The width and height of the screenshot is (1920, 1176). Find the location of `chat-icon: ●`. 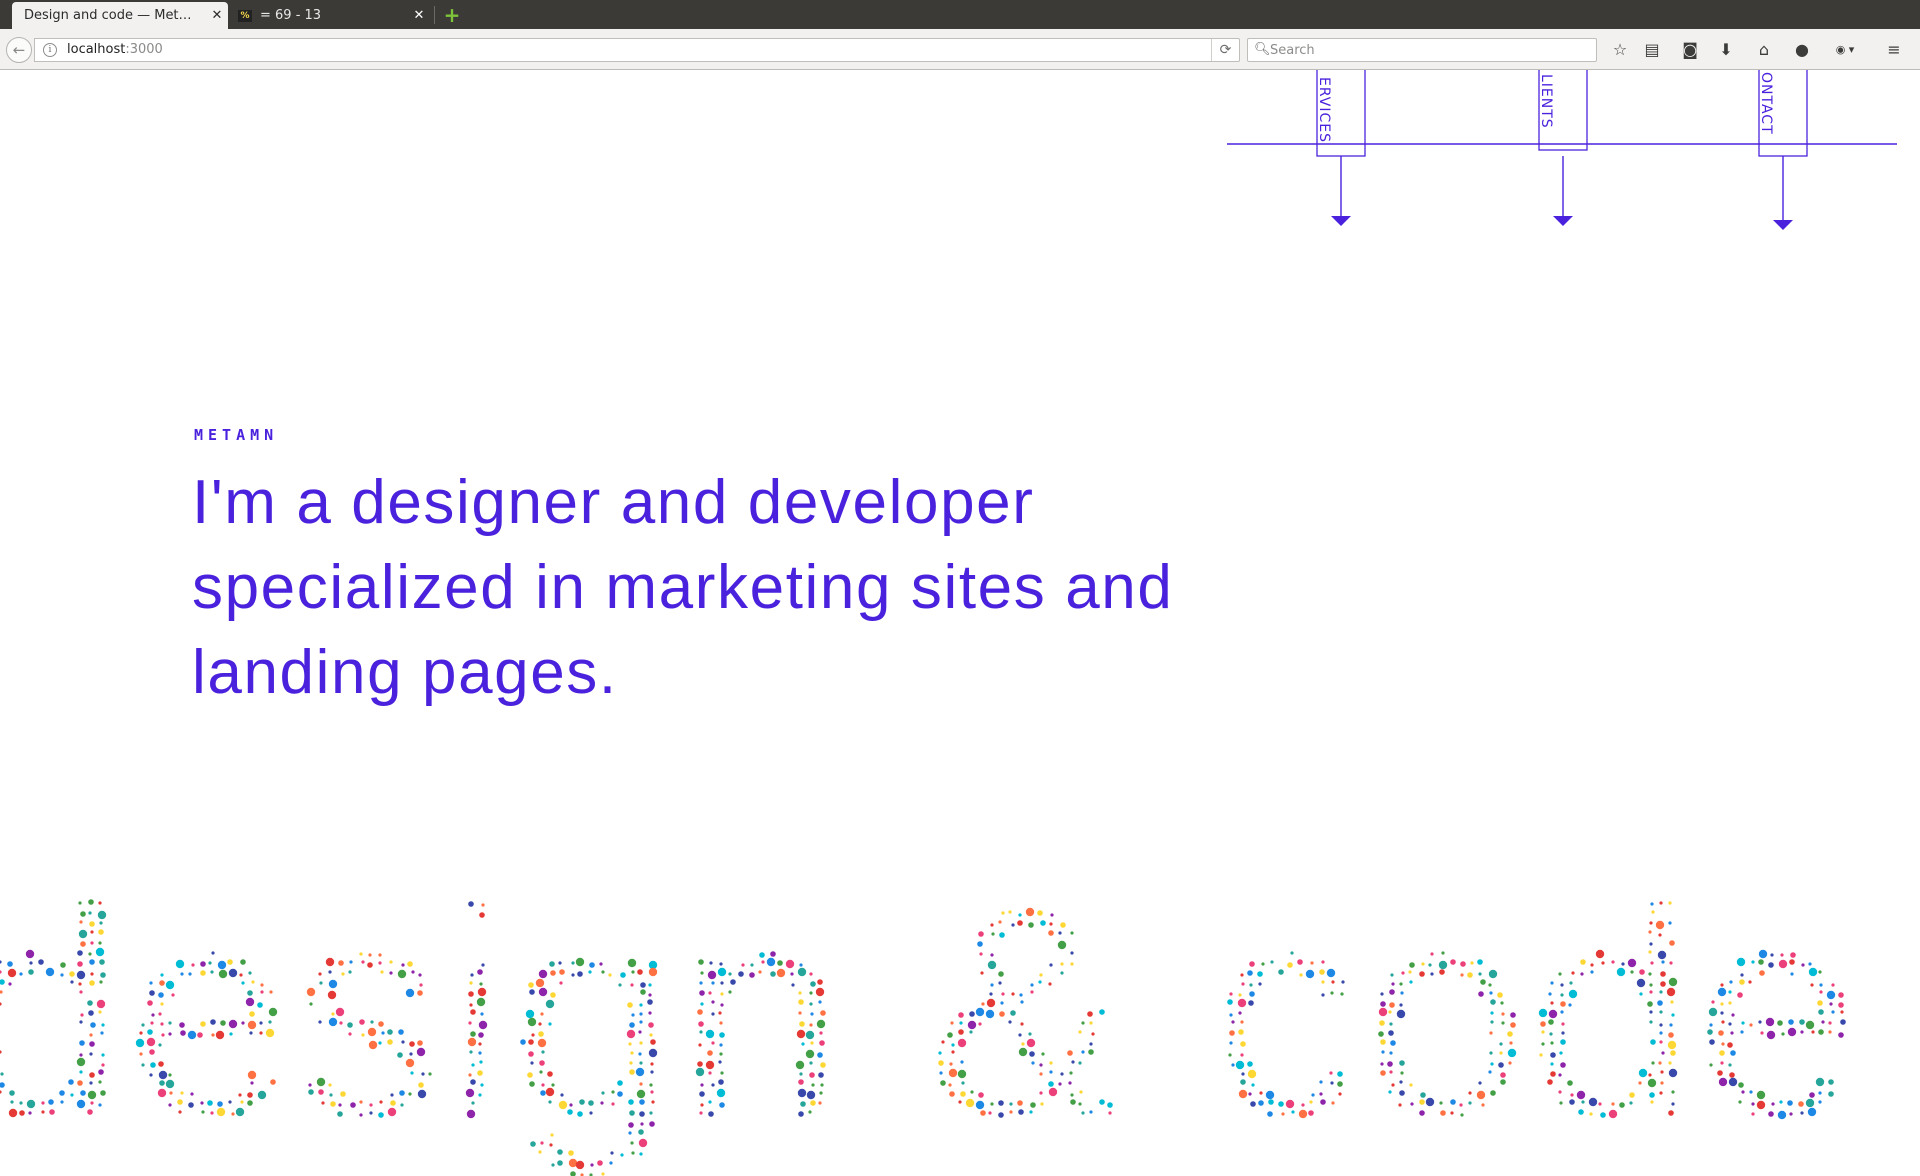

chat-icon: ● is located at coordinates (1802, 50).